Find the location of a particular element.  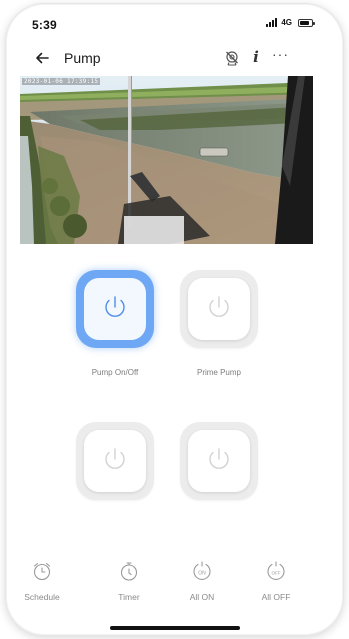

status-indicators: 4G is located at coordinates (290, 22).